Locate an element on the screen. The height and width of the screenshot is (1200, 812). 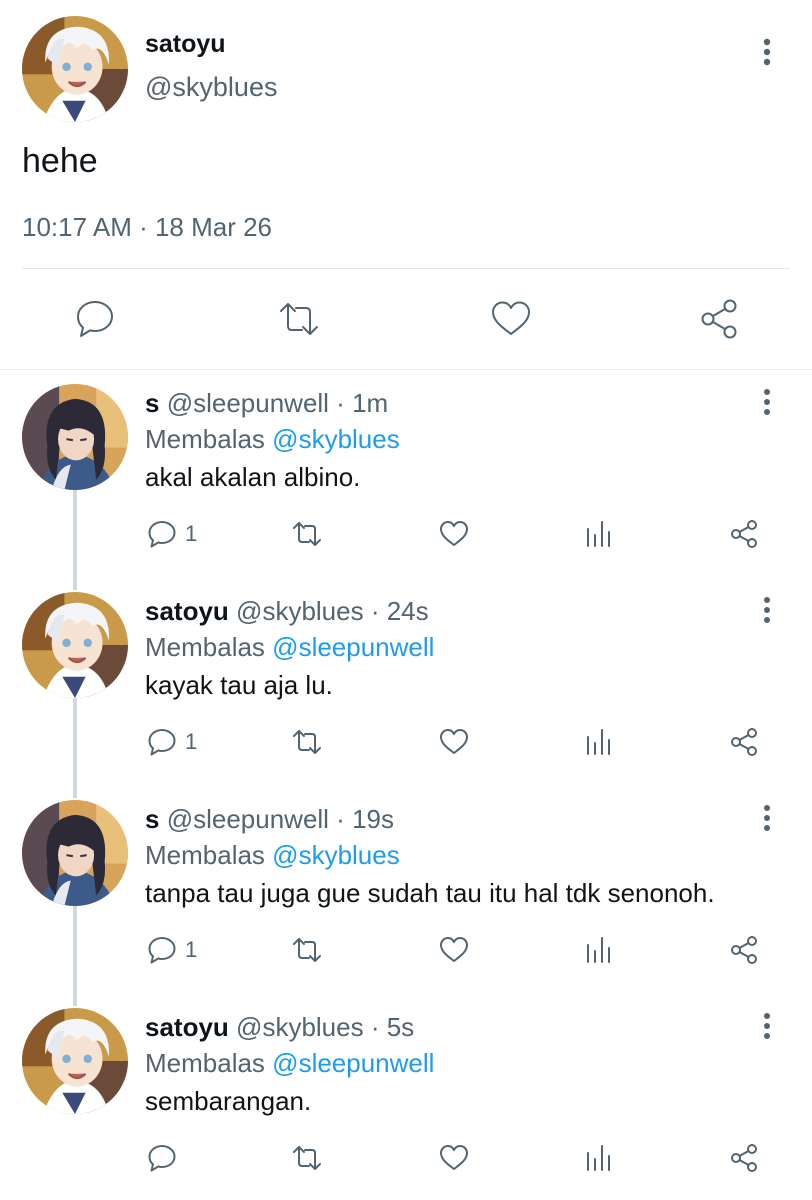
action-bar is located at coordinates (406, 1158).